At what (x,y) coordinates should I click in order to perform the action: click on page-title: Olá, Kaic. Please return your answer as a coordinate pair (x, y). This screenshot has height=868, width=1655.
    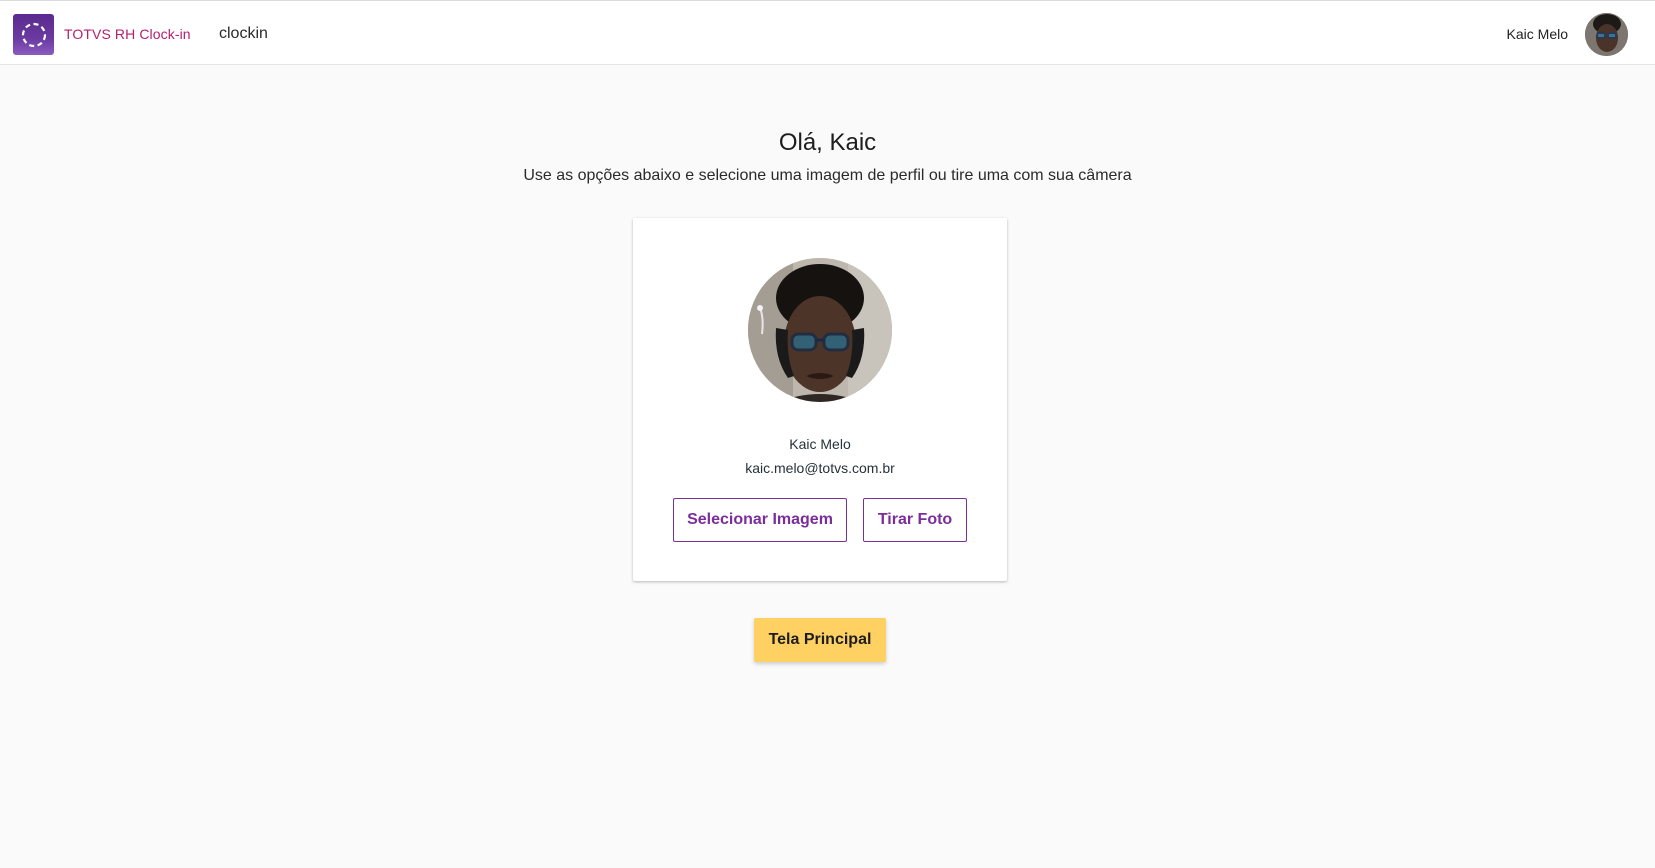
    Looking at the image, I should click on (827, 142).